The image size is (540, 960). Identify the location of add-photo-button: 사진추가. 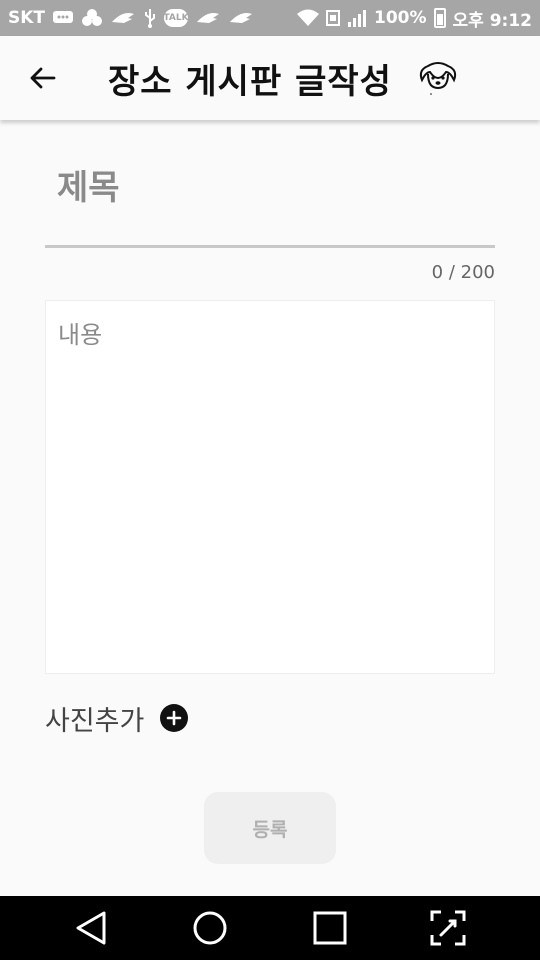
(117, 718).